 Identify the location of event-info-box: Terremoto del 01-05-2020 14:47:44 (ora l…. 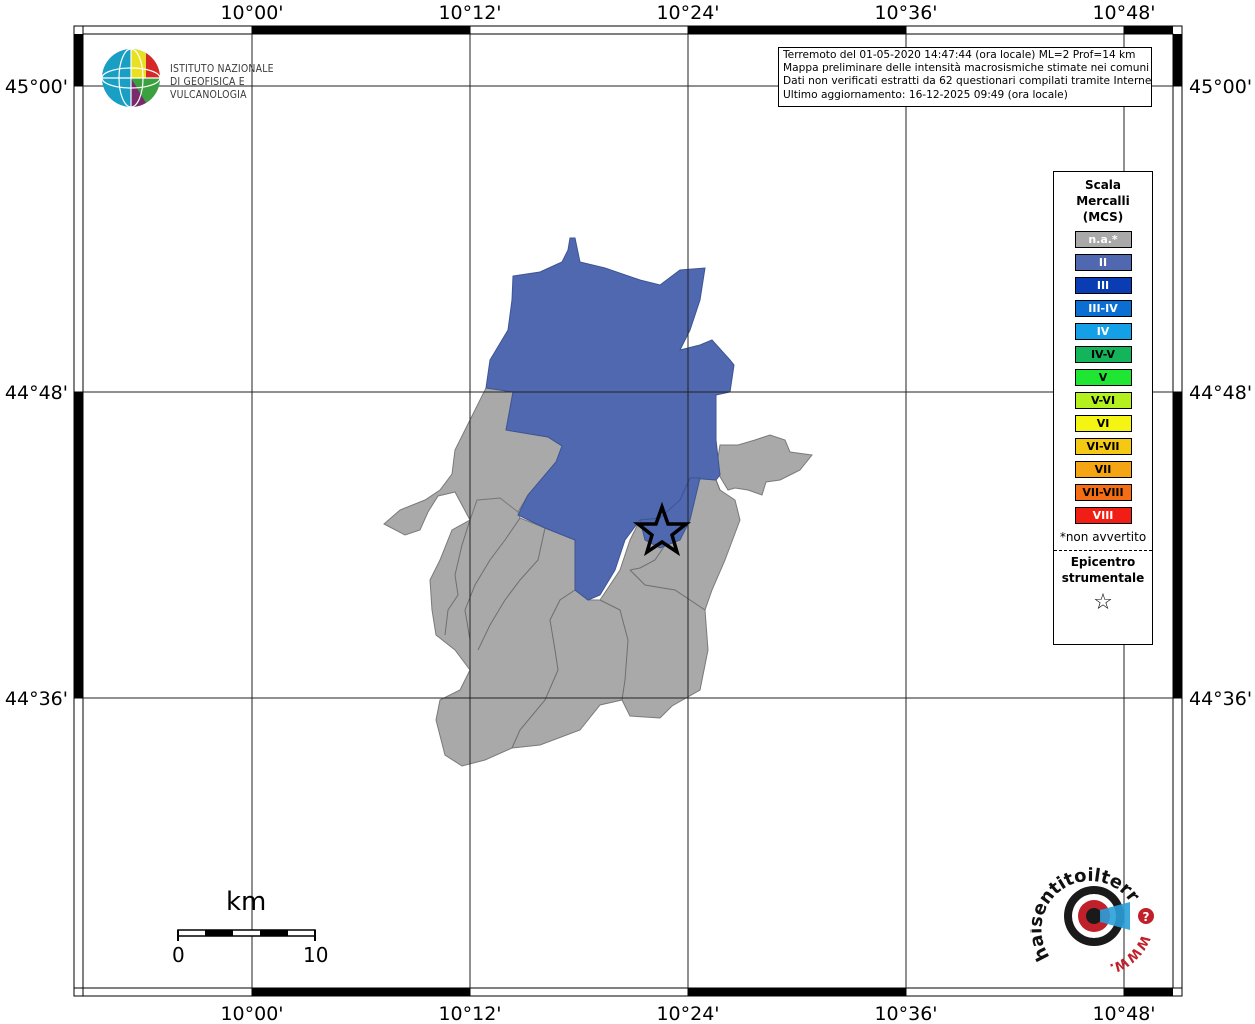
(965, 77).